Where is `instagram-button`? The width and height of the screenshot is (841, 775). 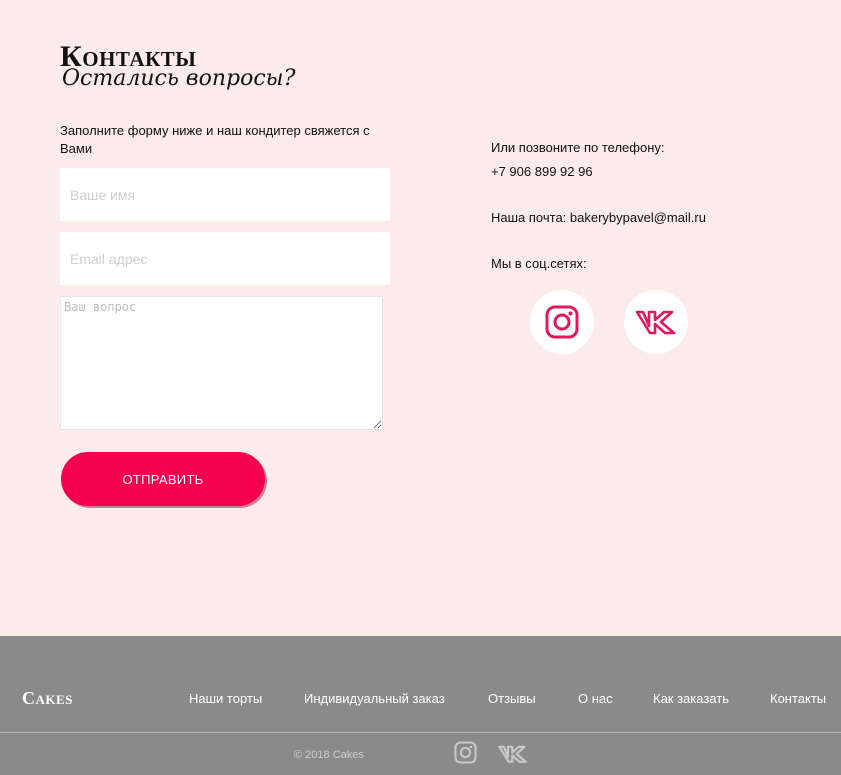
instagram-button is located at coordinates (562, 322).